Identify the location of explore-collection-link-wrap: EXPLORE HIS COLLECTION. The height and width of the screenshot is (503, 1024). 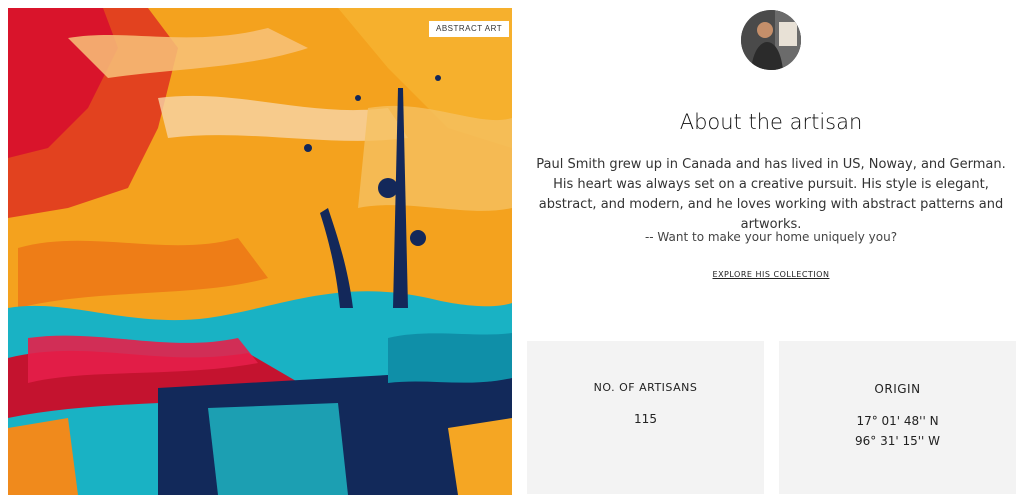
(771, 274).